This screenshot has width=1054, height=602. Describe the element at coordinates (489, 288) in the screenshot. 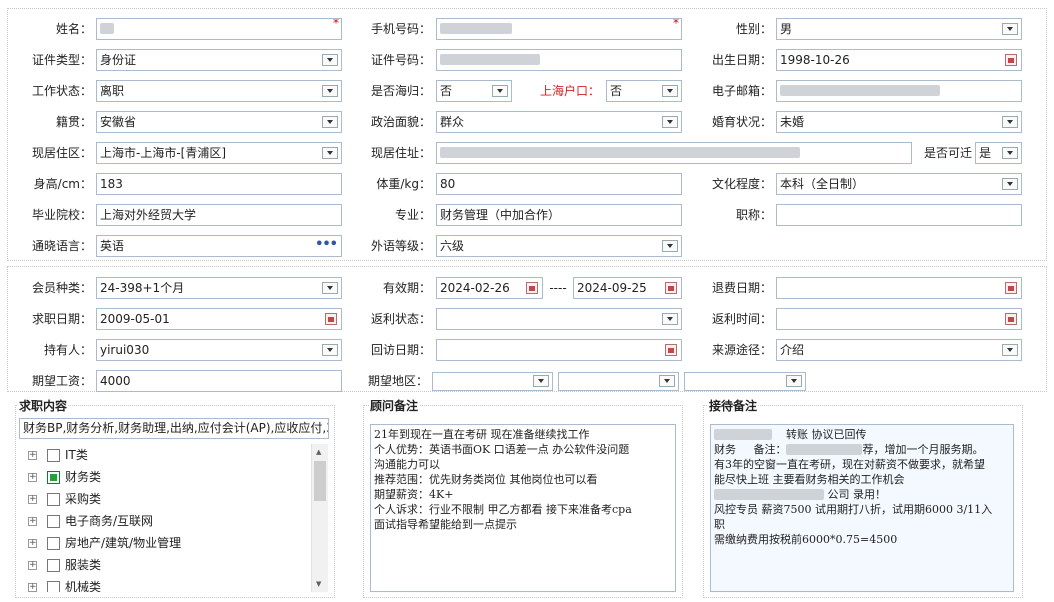

I see `valid-from-field: 2024-02-26` at that location.